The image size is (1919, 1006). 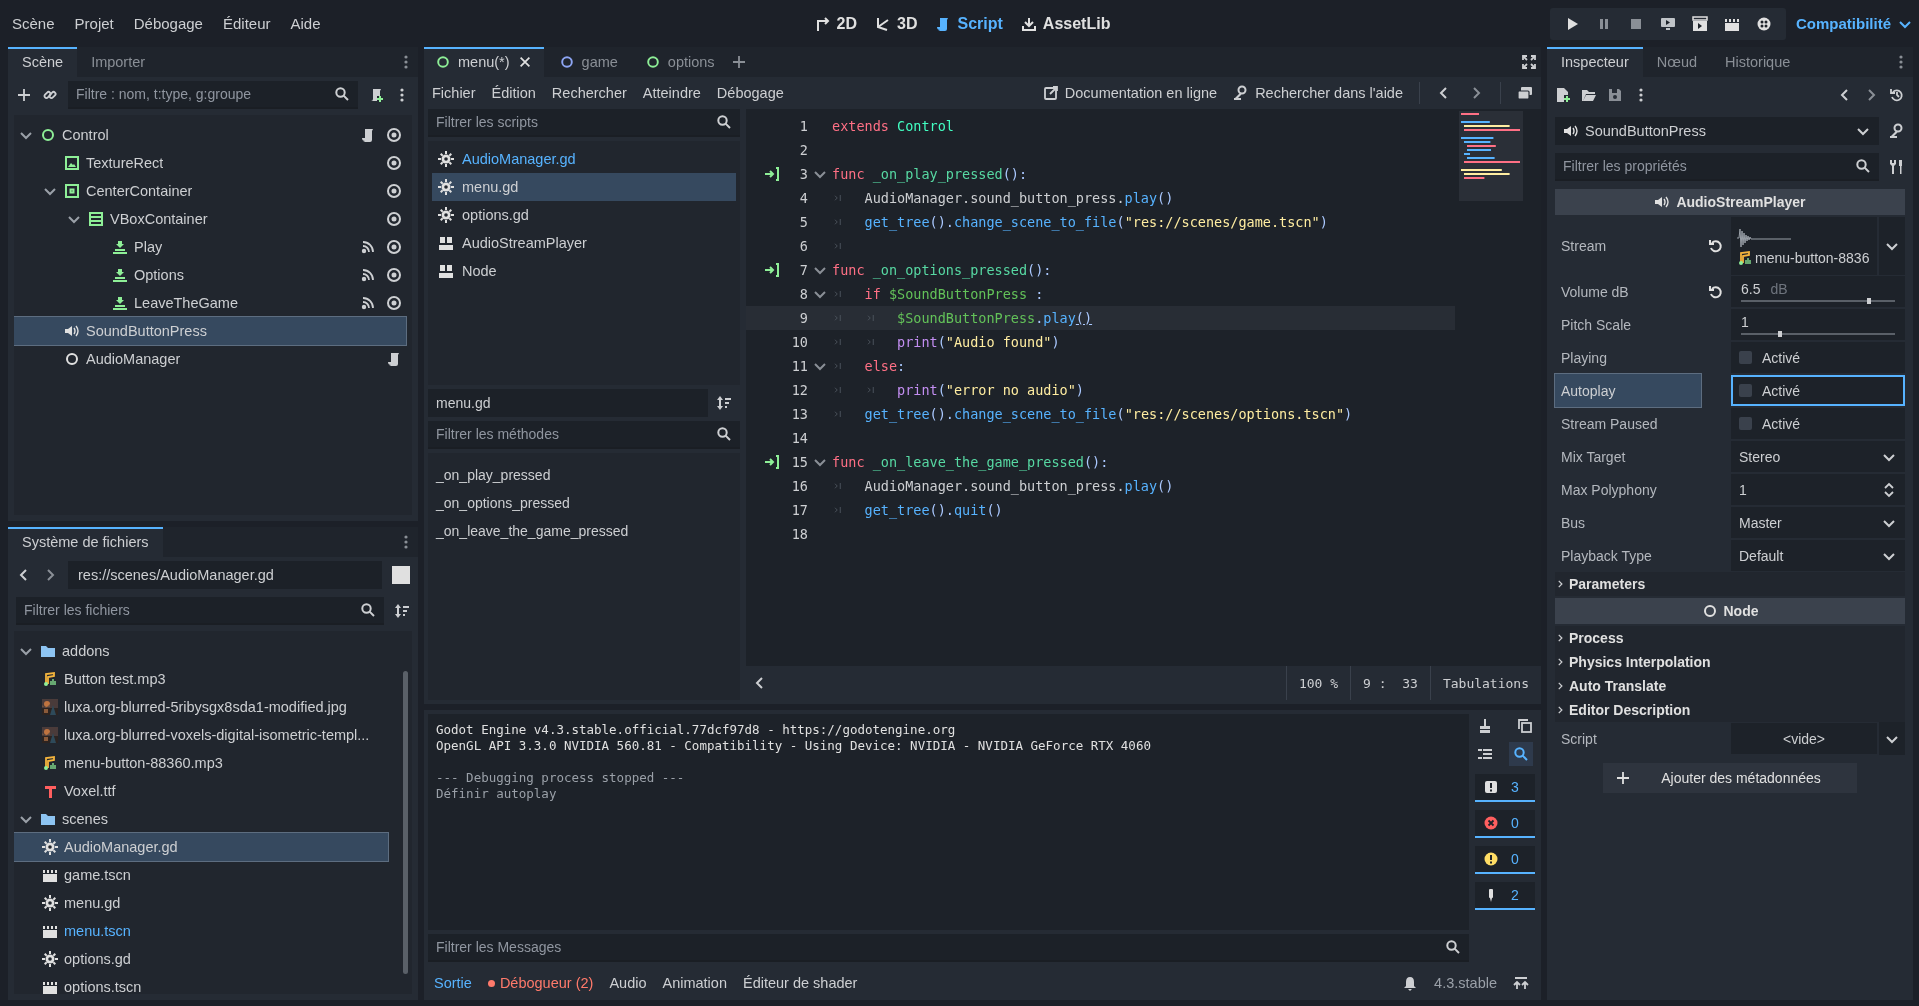 What do you see at coordinates (1700, 23) in the screenshot?
I see `clapper-icon` at bounding box center [1700, 23].